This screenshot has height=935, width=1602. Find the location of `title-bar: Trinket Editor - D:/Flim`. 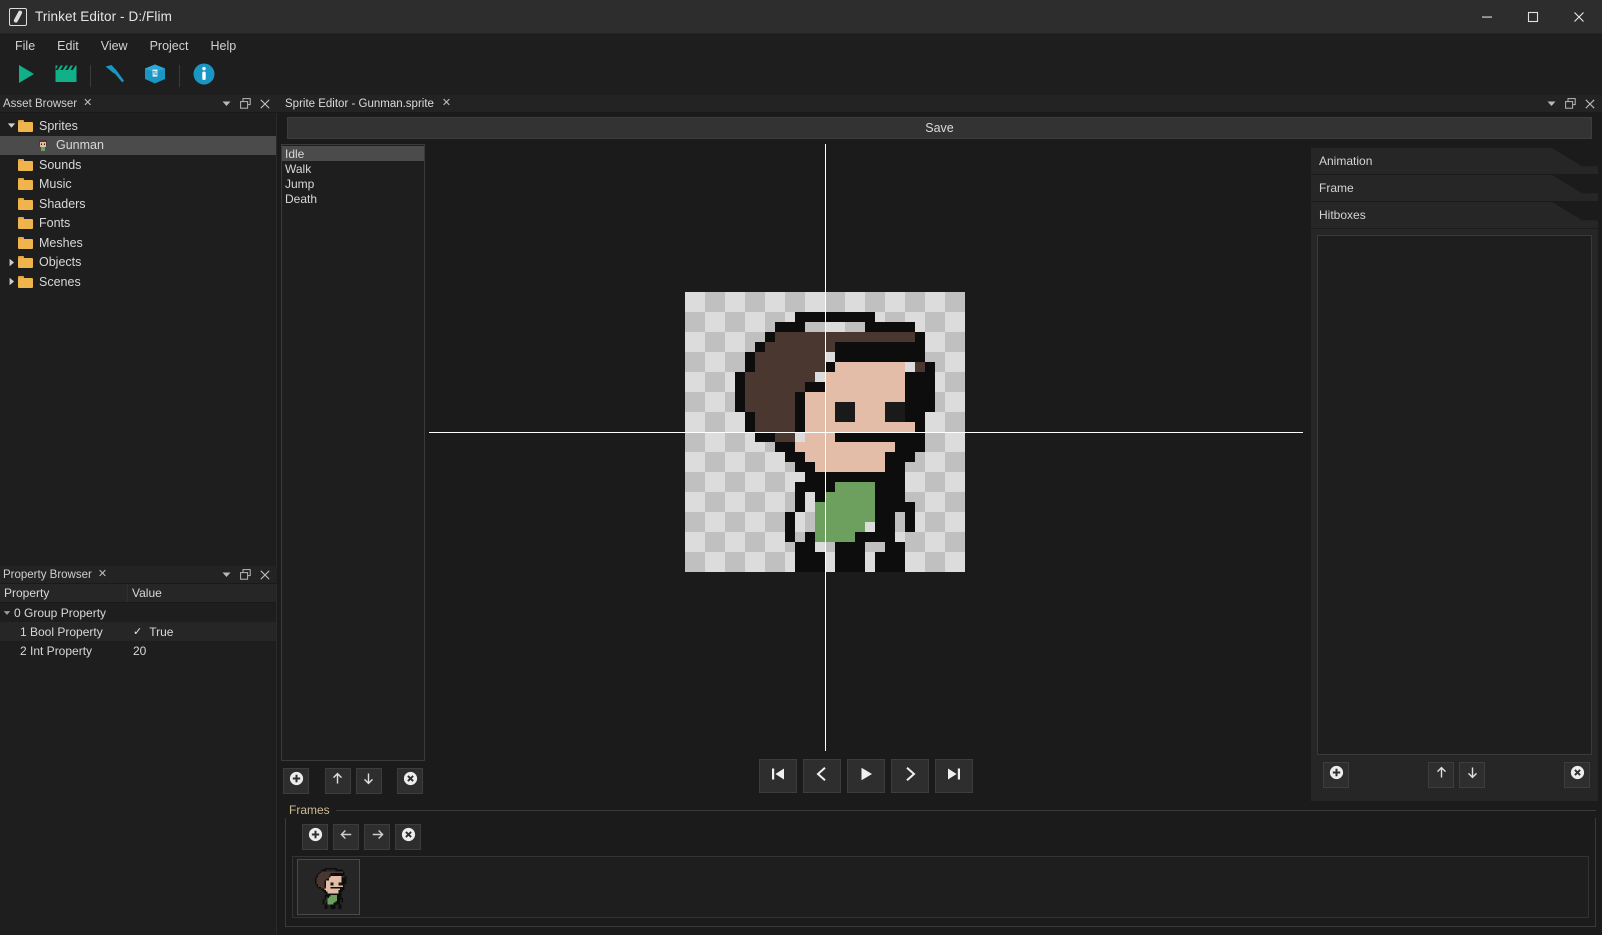

title-bar: Trinket Editor - D:/Flim is located at coordinates (801, 17).